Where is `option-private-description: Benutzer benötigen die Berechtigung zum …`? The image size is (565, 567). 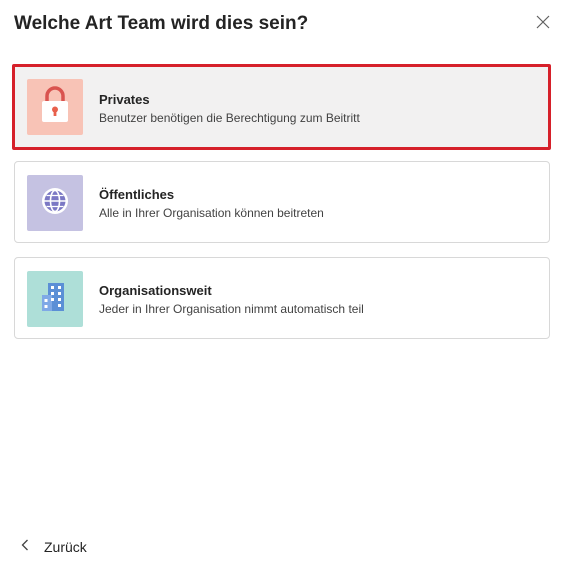 option-private-description: Benutzer benötigen die Berechtigung zum … is located at coordinates (229, 118).